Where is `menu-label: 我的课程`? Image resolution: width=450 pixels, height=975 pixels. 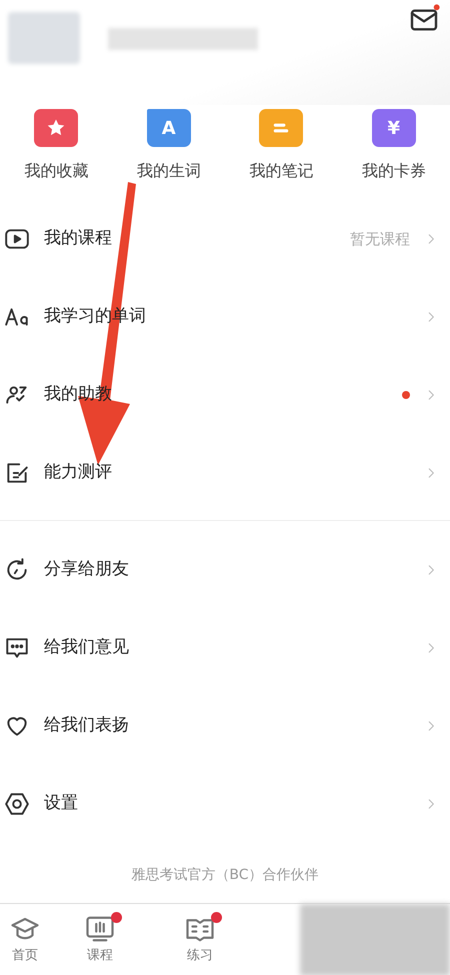 menu-label: 我的课程 is located at coordinates (78, 238).